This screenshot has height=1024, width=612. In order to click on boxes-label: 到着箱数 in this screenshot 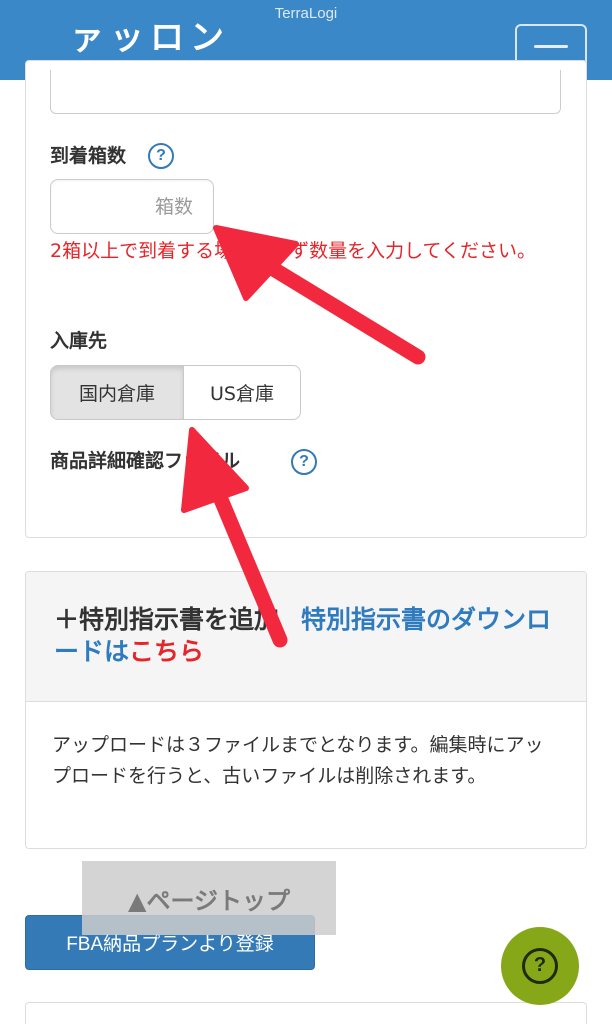, I will do `click(88, 156)`.